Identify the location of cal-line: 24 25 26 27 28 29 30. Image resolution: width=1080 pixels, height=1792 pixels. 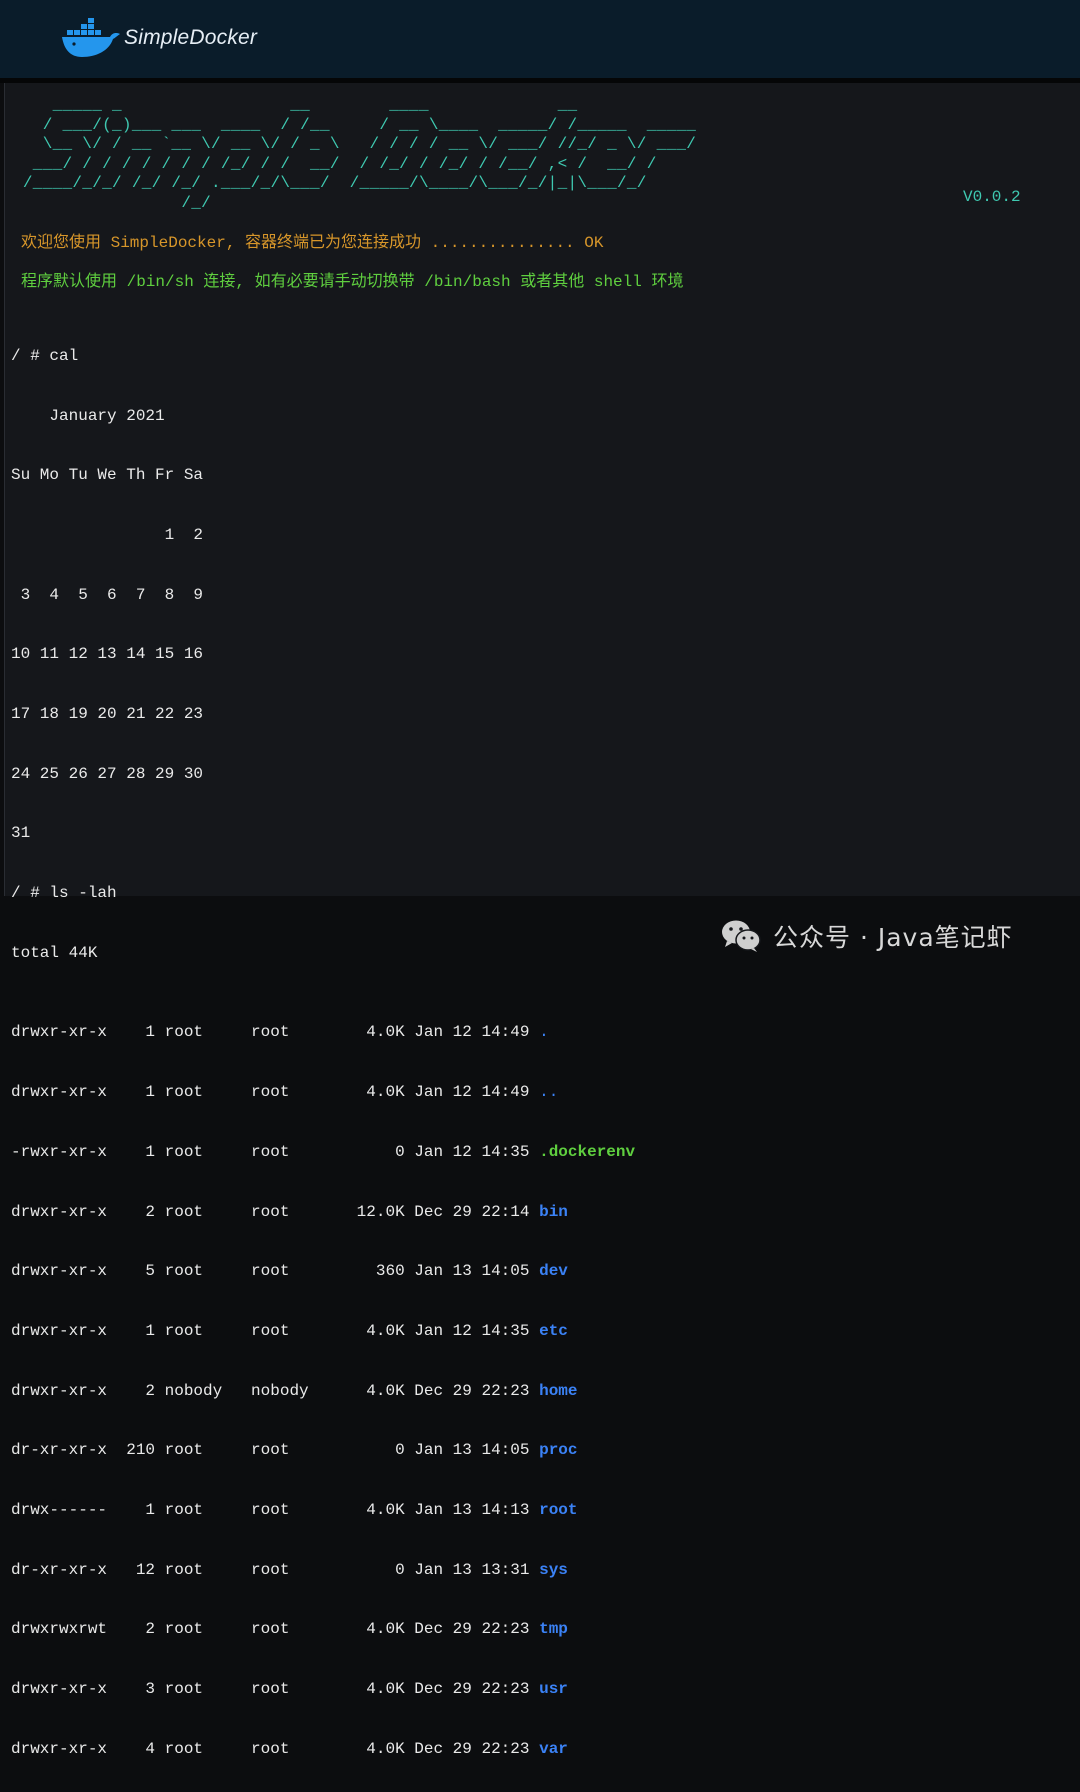
(107, 773).